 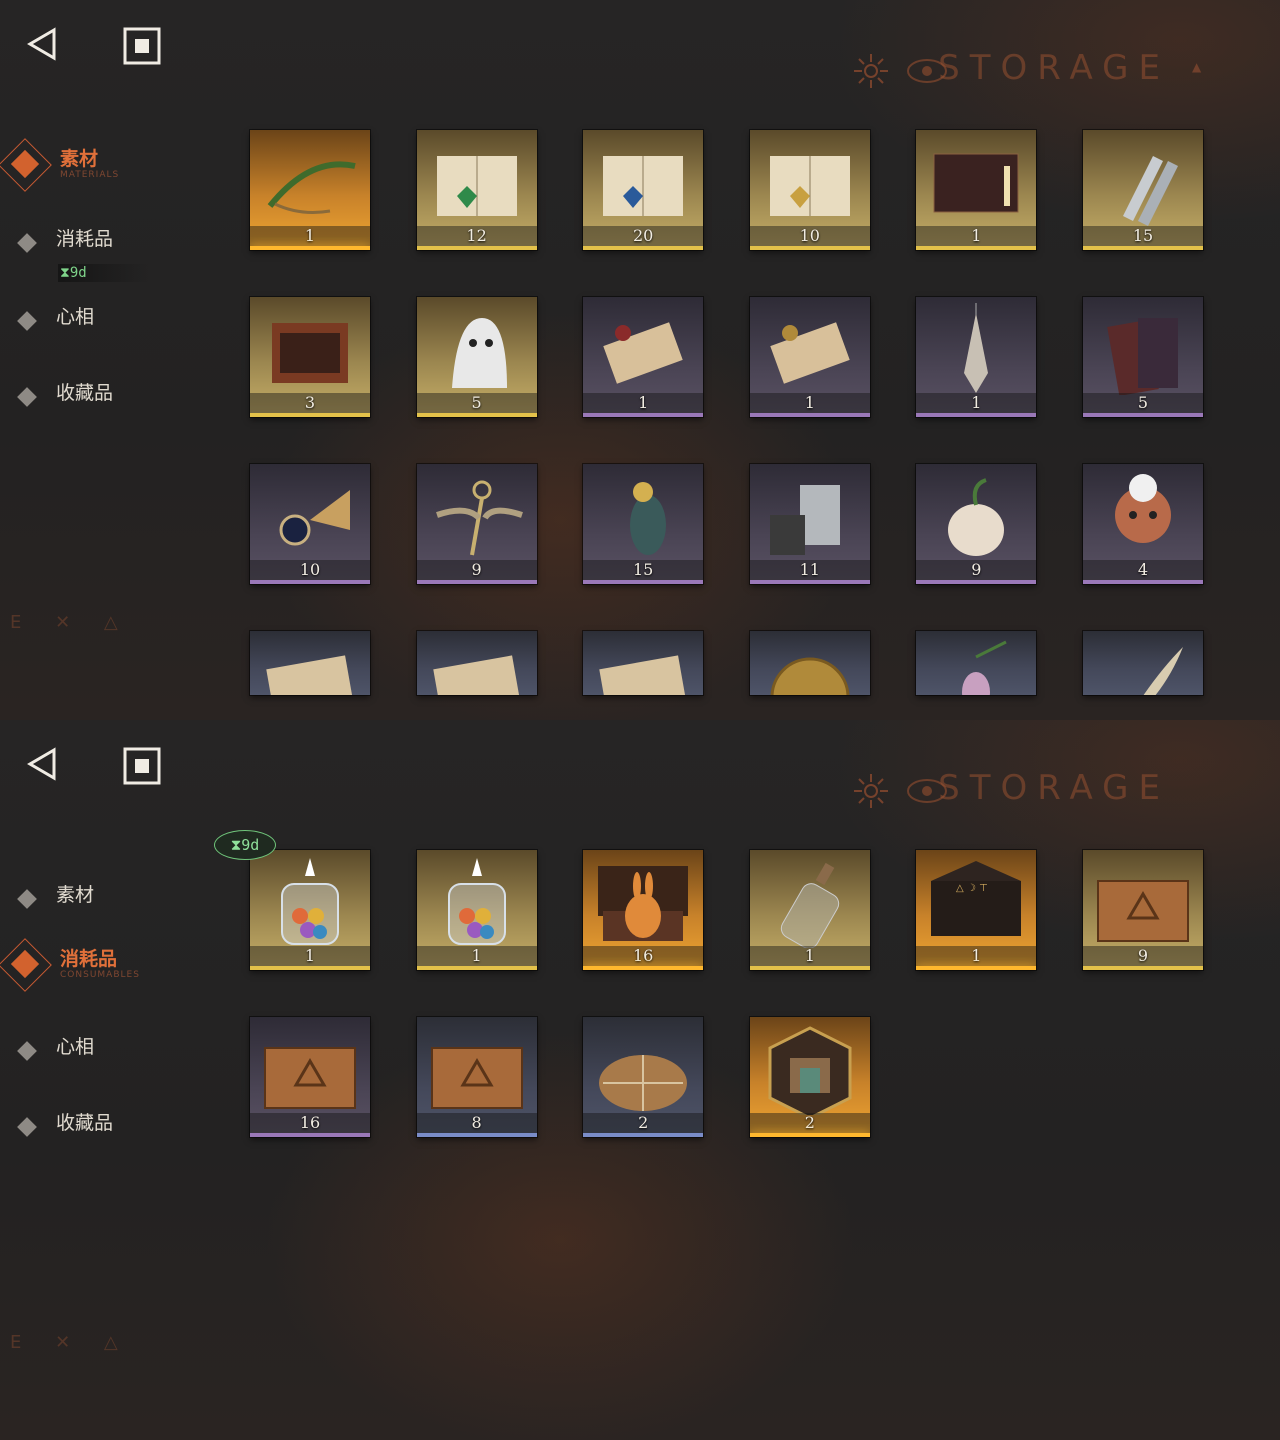 I want to click on item-count: 8, so click(x=476, y=1122).